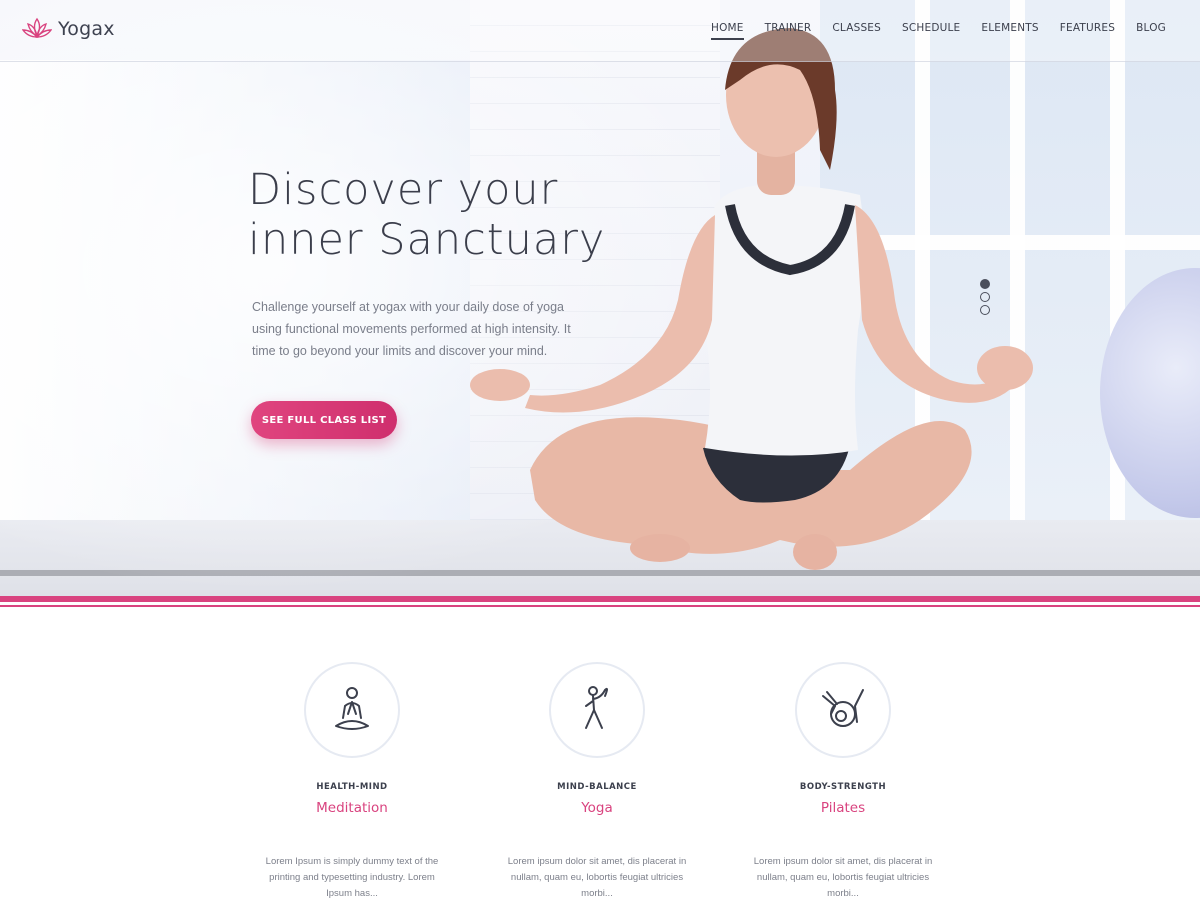 Image resolution: width=1200 pixels, height=900 pixels. What do you see at coordinates (597, 808) in the screenshot?
I see `feature-title: Yoga` at bounding box center [597, 808].